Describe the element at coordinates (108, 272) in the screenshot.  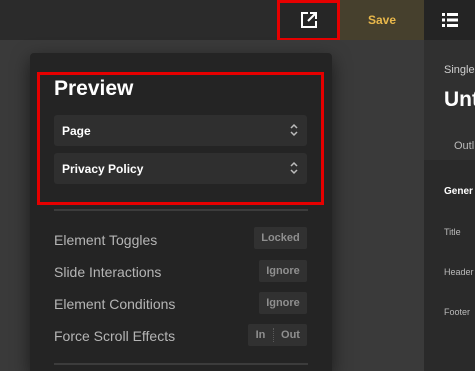
I see `option-label-slide-interactions: Slide Interactions` at that location.